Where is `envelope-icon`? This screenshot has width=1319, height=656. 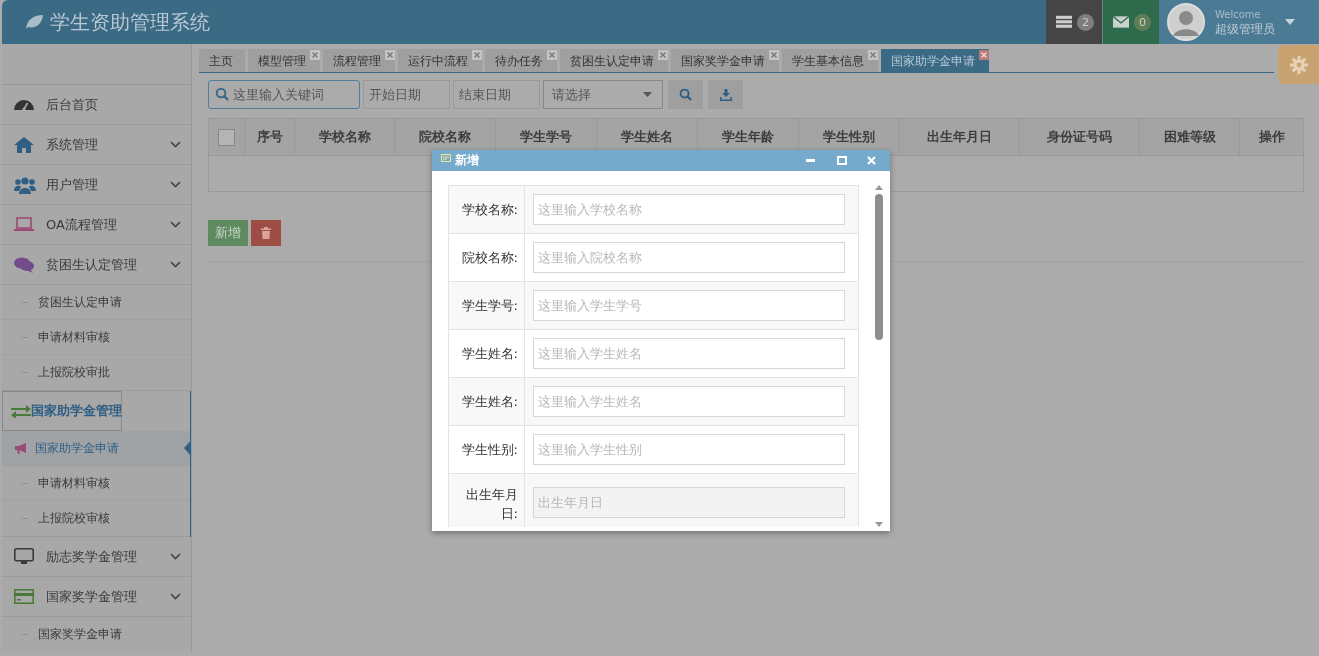
envelope-icon is located at coordinates (1121, 22).